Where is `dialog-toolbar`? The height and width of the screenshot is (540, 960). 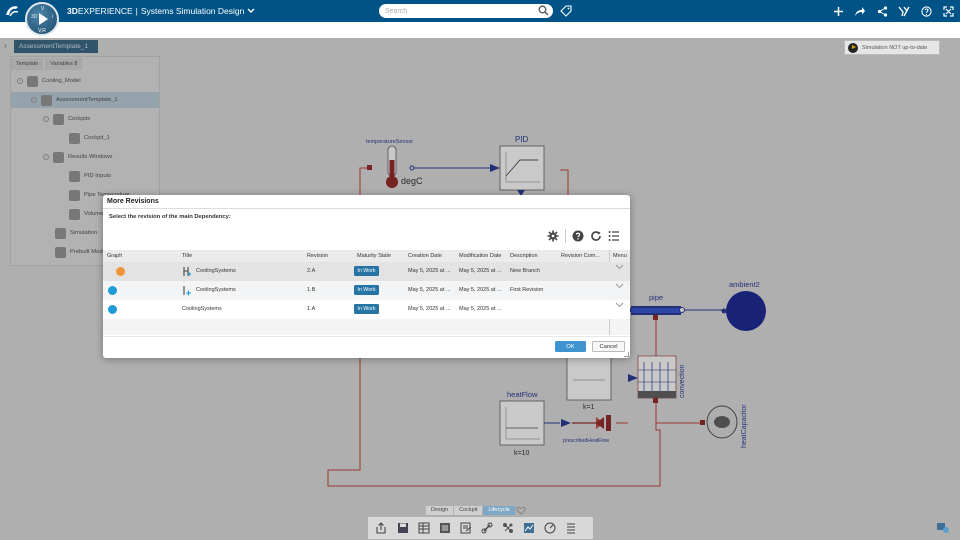 dialog-toolbar is located at coordinates (583, 236).